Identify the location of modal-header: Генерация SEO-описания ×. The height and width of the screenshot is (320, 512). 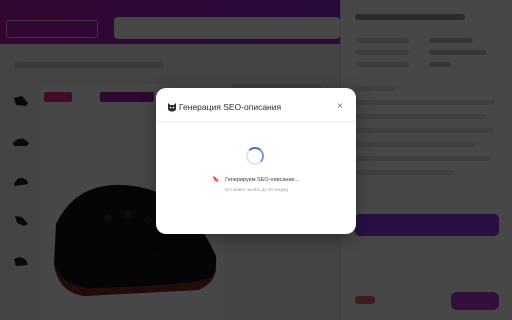
(256, 105).